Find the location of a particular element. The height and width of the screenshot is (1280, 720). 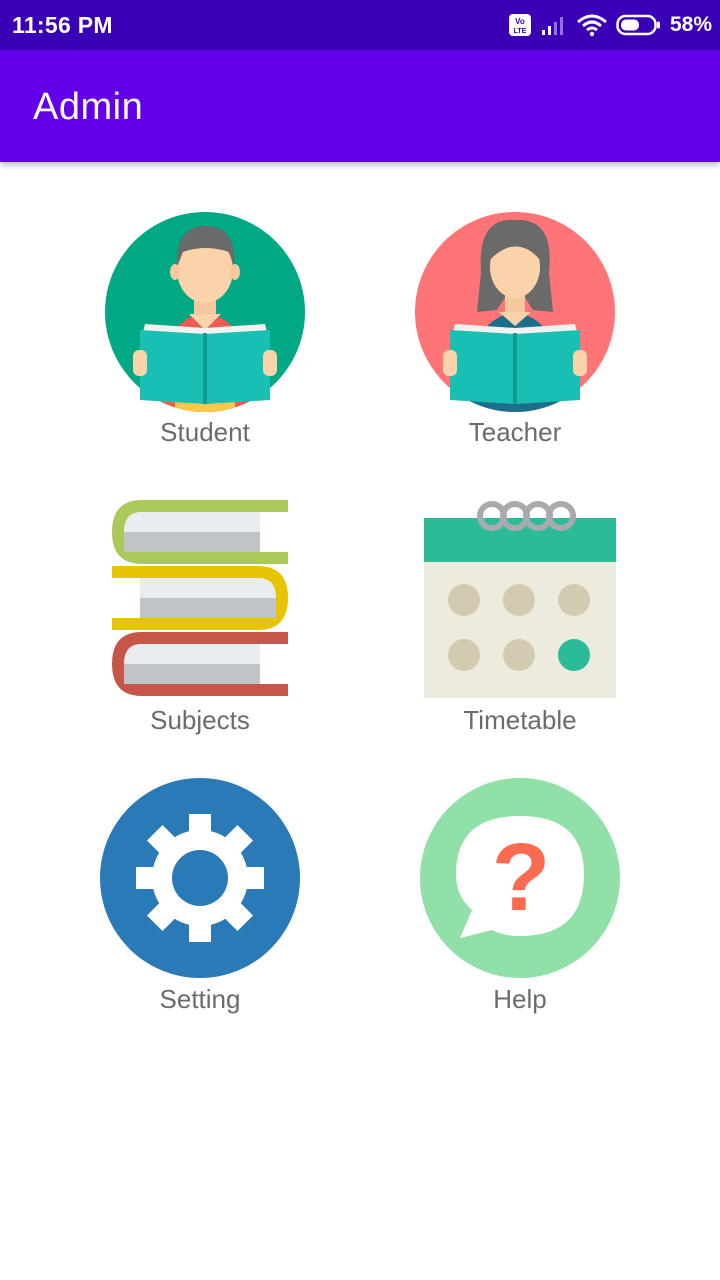

teacher-icon is located at coordinates (515, 312).